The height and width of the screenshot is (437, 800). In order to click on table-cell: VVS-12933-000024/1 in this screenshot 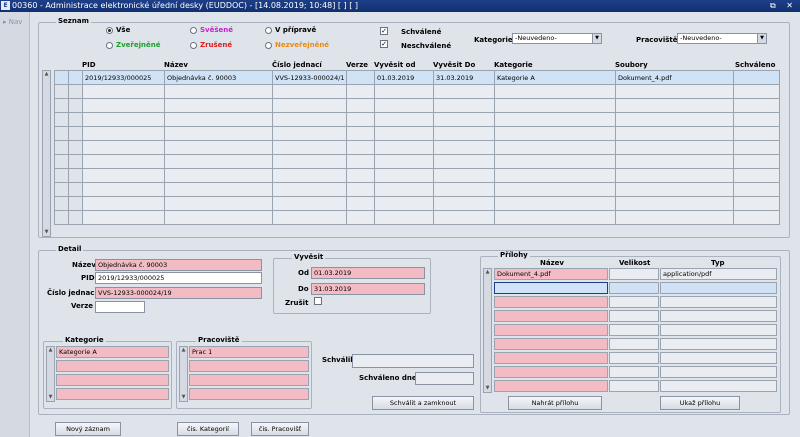, I will do `click(309, 77)`.